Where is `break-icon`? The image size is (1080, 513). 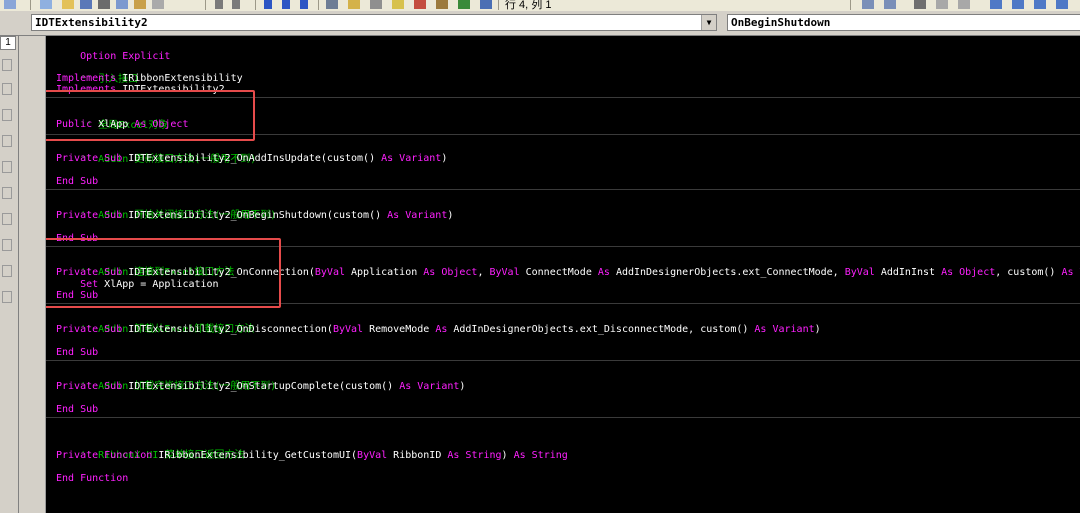
break-icon is located at coordinates (286, 4).